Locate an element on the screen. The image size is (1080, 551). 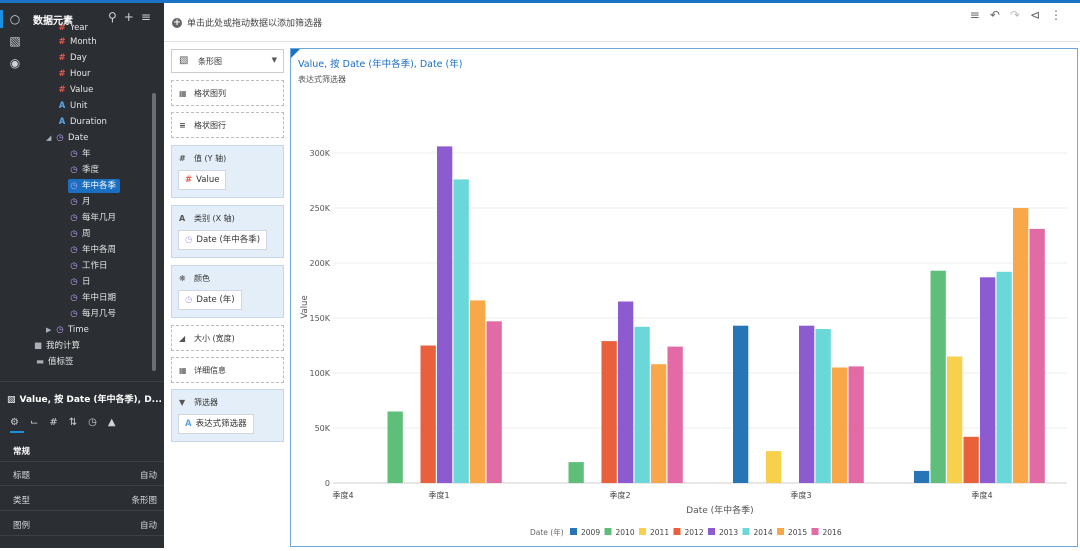
tree-item: ▶■我的计算 is located at coordinates (55, 346).